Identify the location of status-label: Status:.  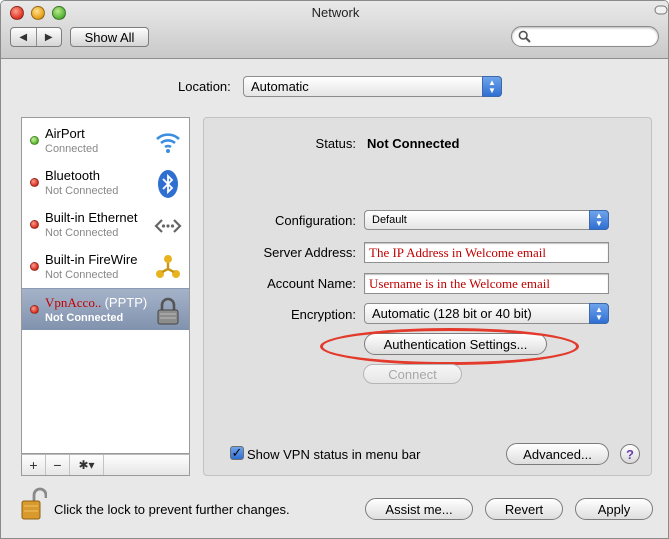
(335, 143).